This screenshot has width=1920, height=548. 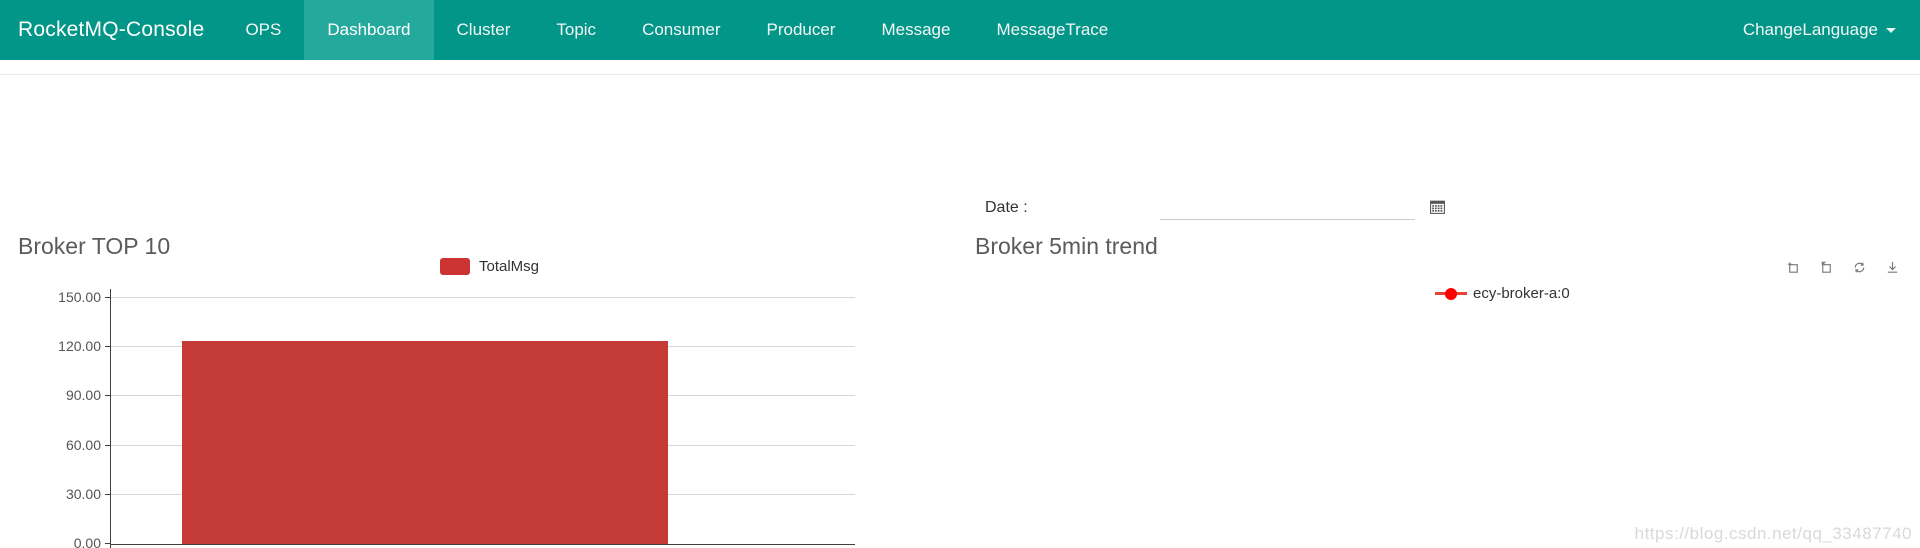 What do you see at coordinates (1793, 267) in the screenshot?
I see `data-zoom-icon` at bounding box center [1793, 267].